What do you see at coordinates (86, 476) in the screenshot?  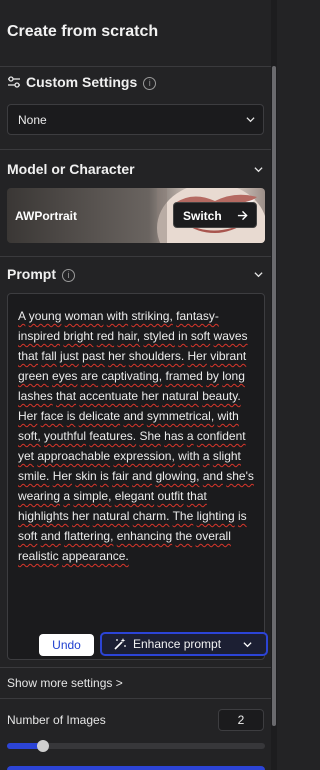 I see `prompt-word: skin` at bounding box center [86, 476].